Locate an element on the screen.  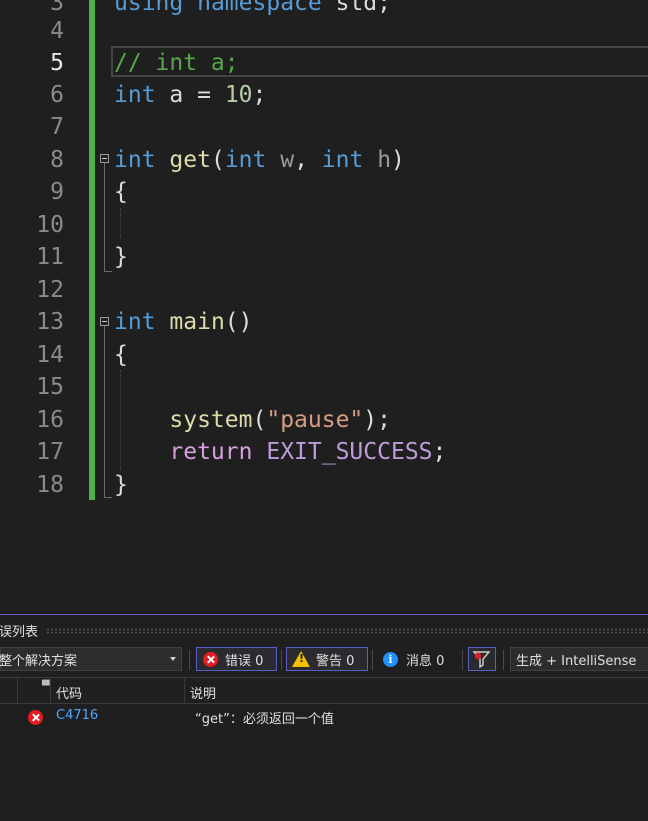
filter-button is located at coordinates (482, 659).